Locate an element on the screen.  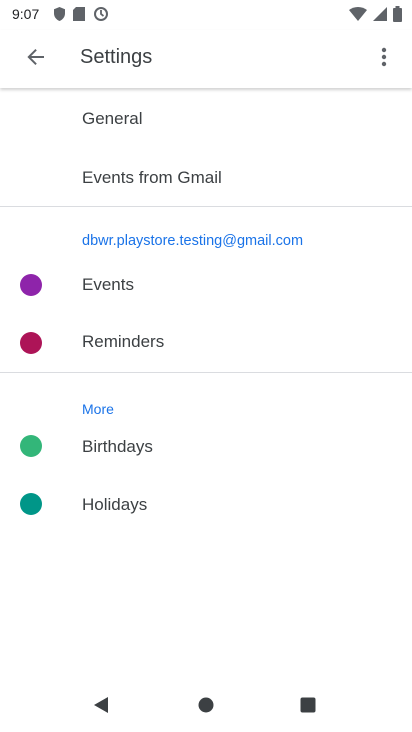
account-header: dbwr.playstore.testing@gmail.com is located at coordinates (206, 232).